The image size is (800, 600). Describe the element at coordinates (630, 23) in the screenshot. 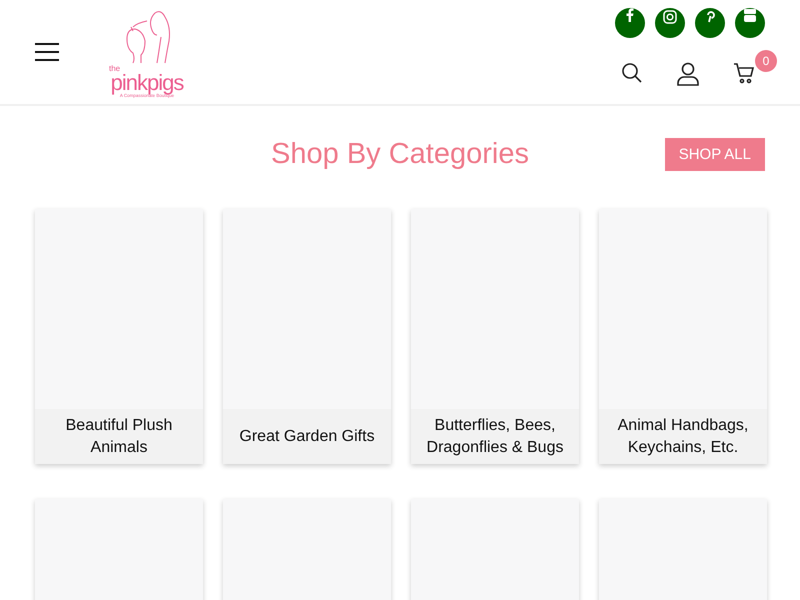

I see `facebook-link` at that location.